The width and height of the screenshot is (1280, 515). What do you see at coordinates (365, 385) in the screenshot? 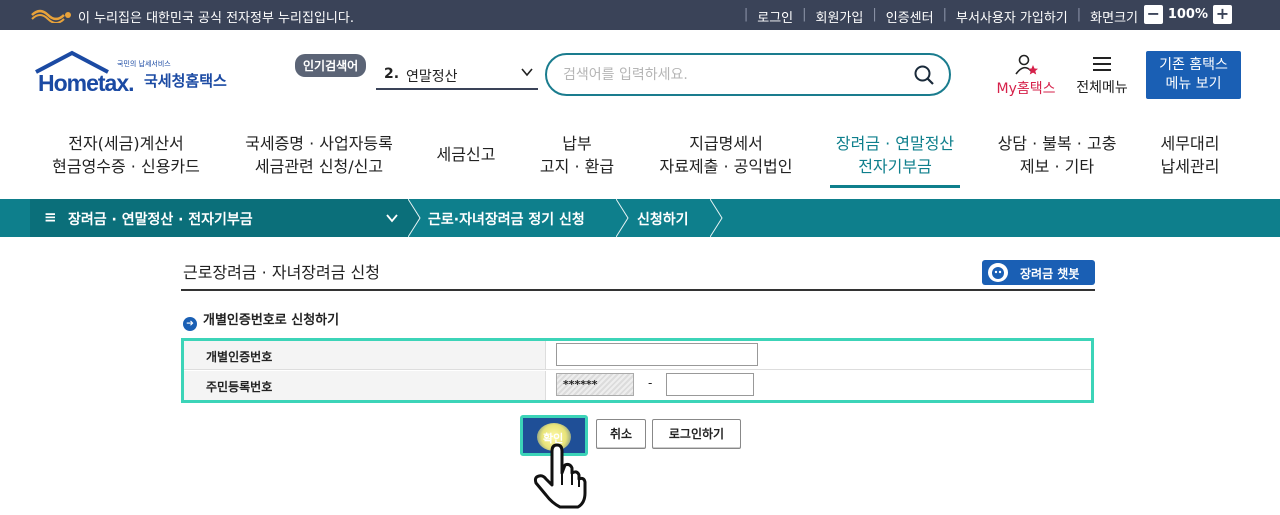
I see `resident-number-label: 주민등록번호` at bounding box center [365, 385].